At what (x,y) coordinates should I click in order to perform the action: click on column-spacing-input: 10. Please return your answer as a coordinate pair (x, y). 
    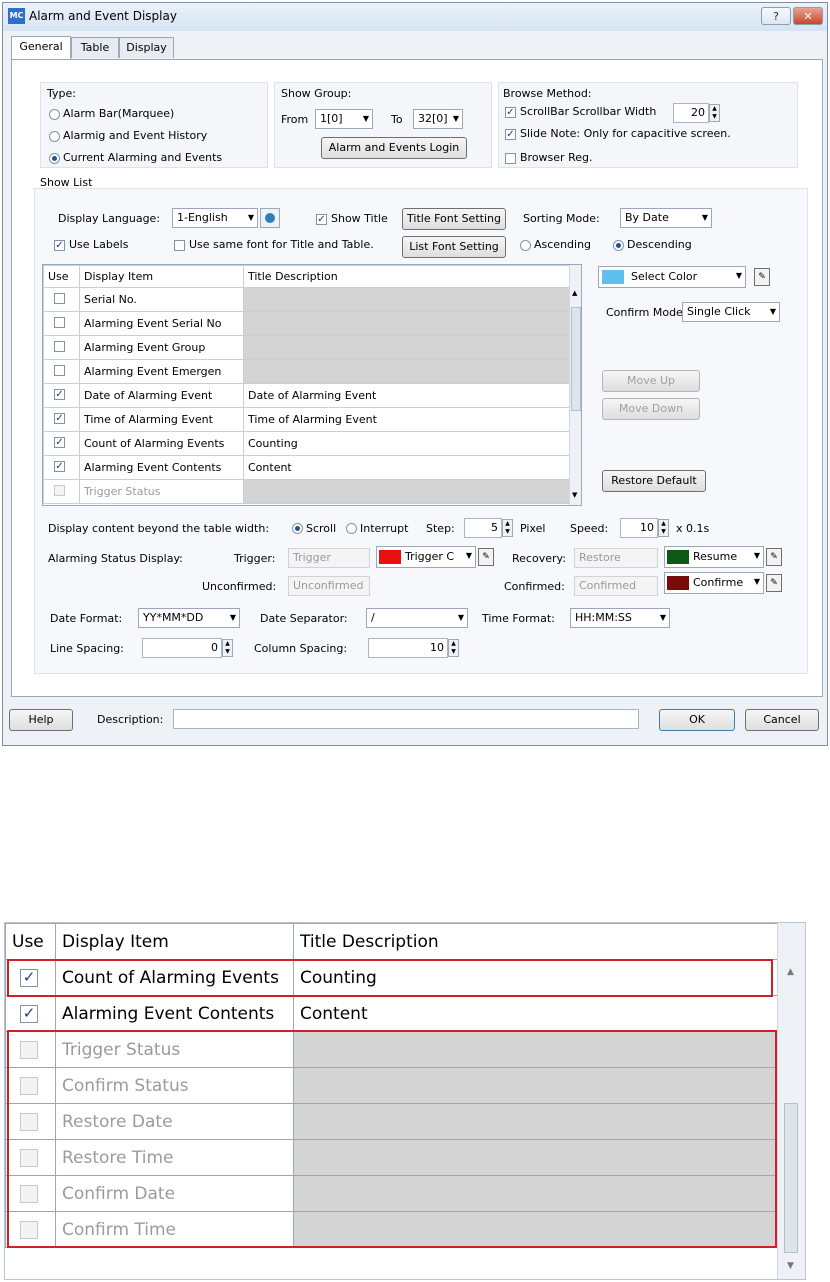
    Looking at the image, I should click on (408, 648).